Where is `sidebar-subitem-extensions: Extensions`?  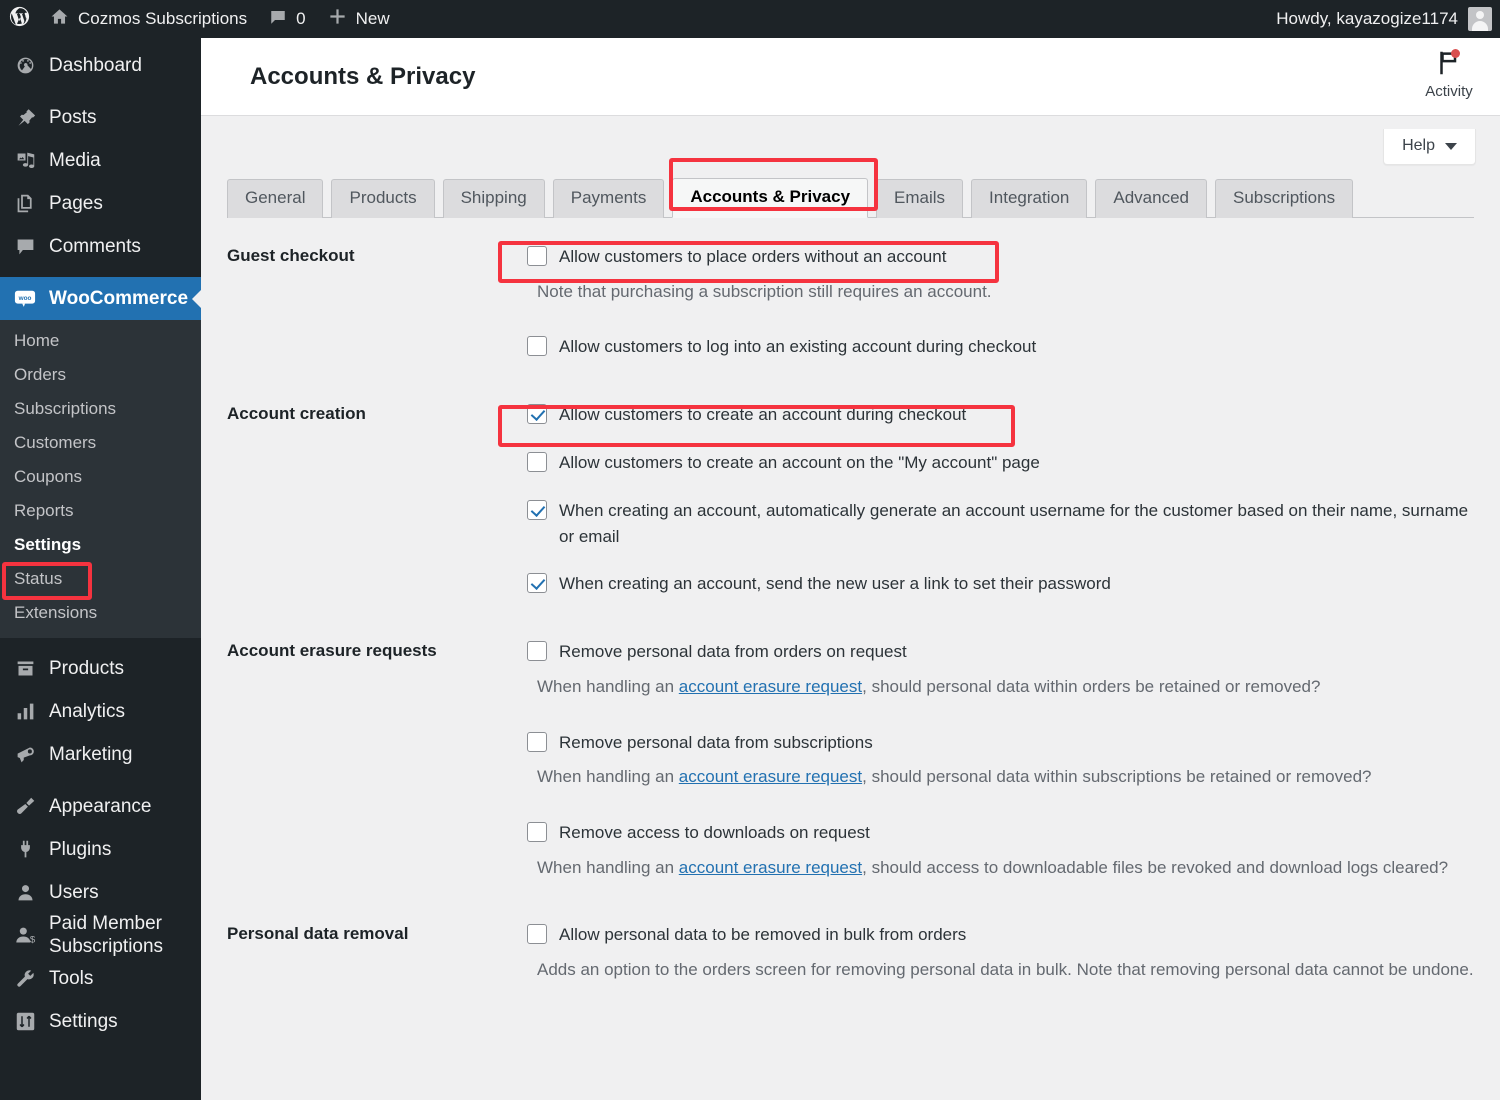 sidebar-subitem-extensions: Extensions is located at coordinates (100, 613).